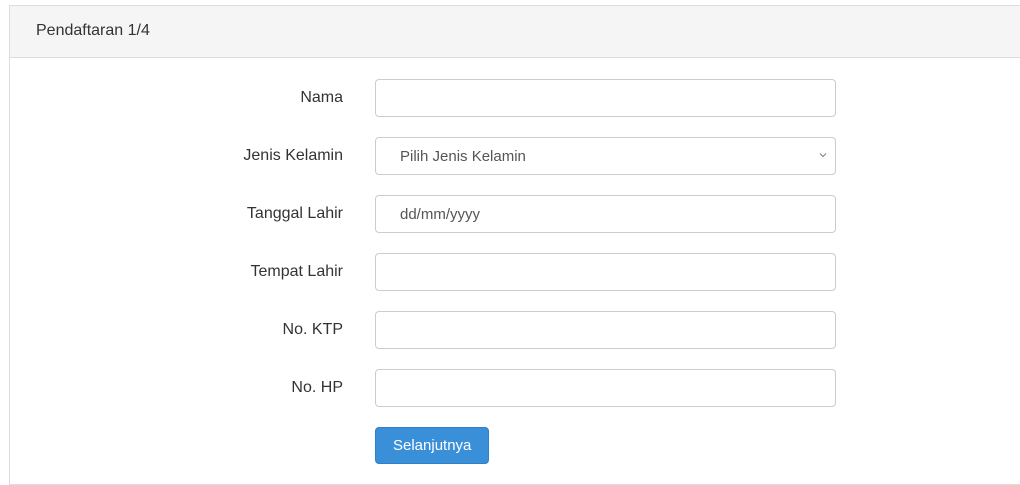 Image resolution: width=1020 pixels, height=485 pixels. I want to click on jenis-kelamin-select: Pilih Jenis Kelamin, so click(605, 156).